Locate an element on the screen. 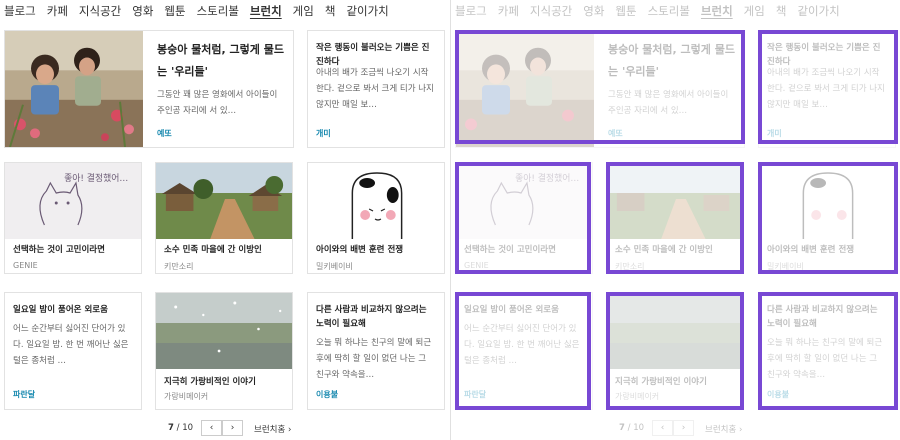 The image size is (900, 440). village-road-photo is located at coordinates (224, 201).